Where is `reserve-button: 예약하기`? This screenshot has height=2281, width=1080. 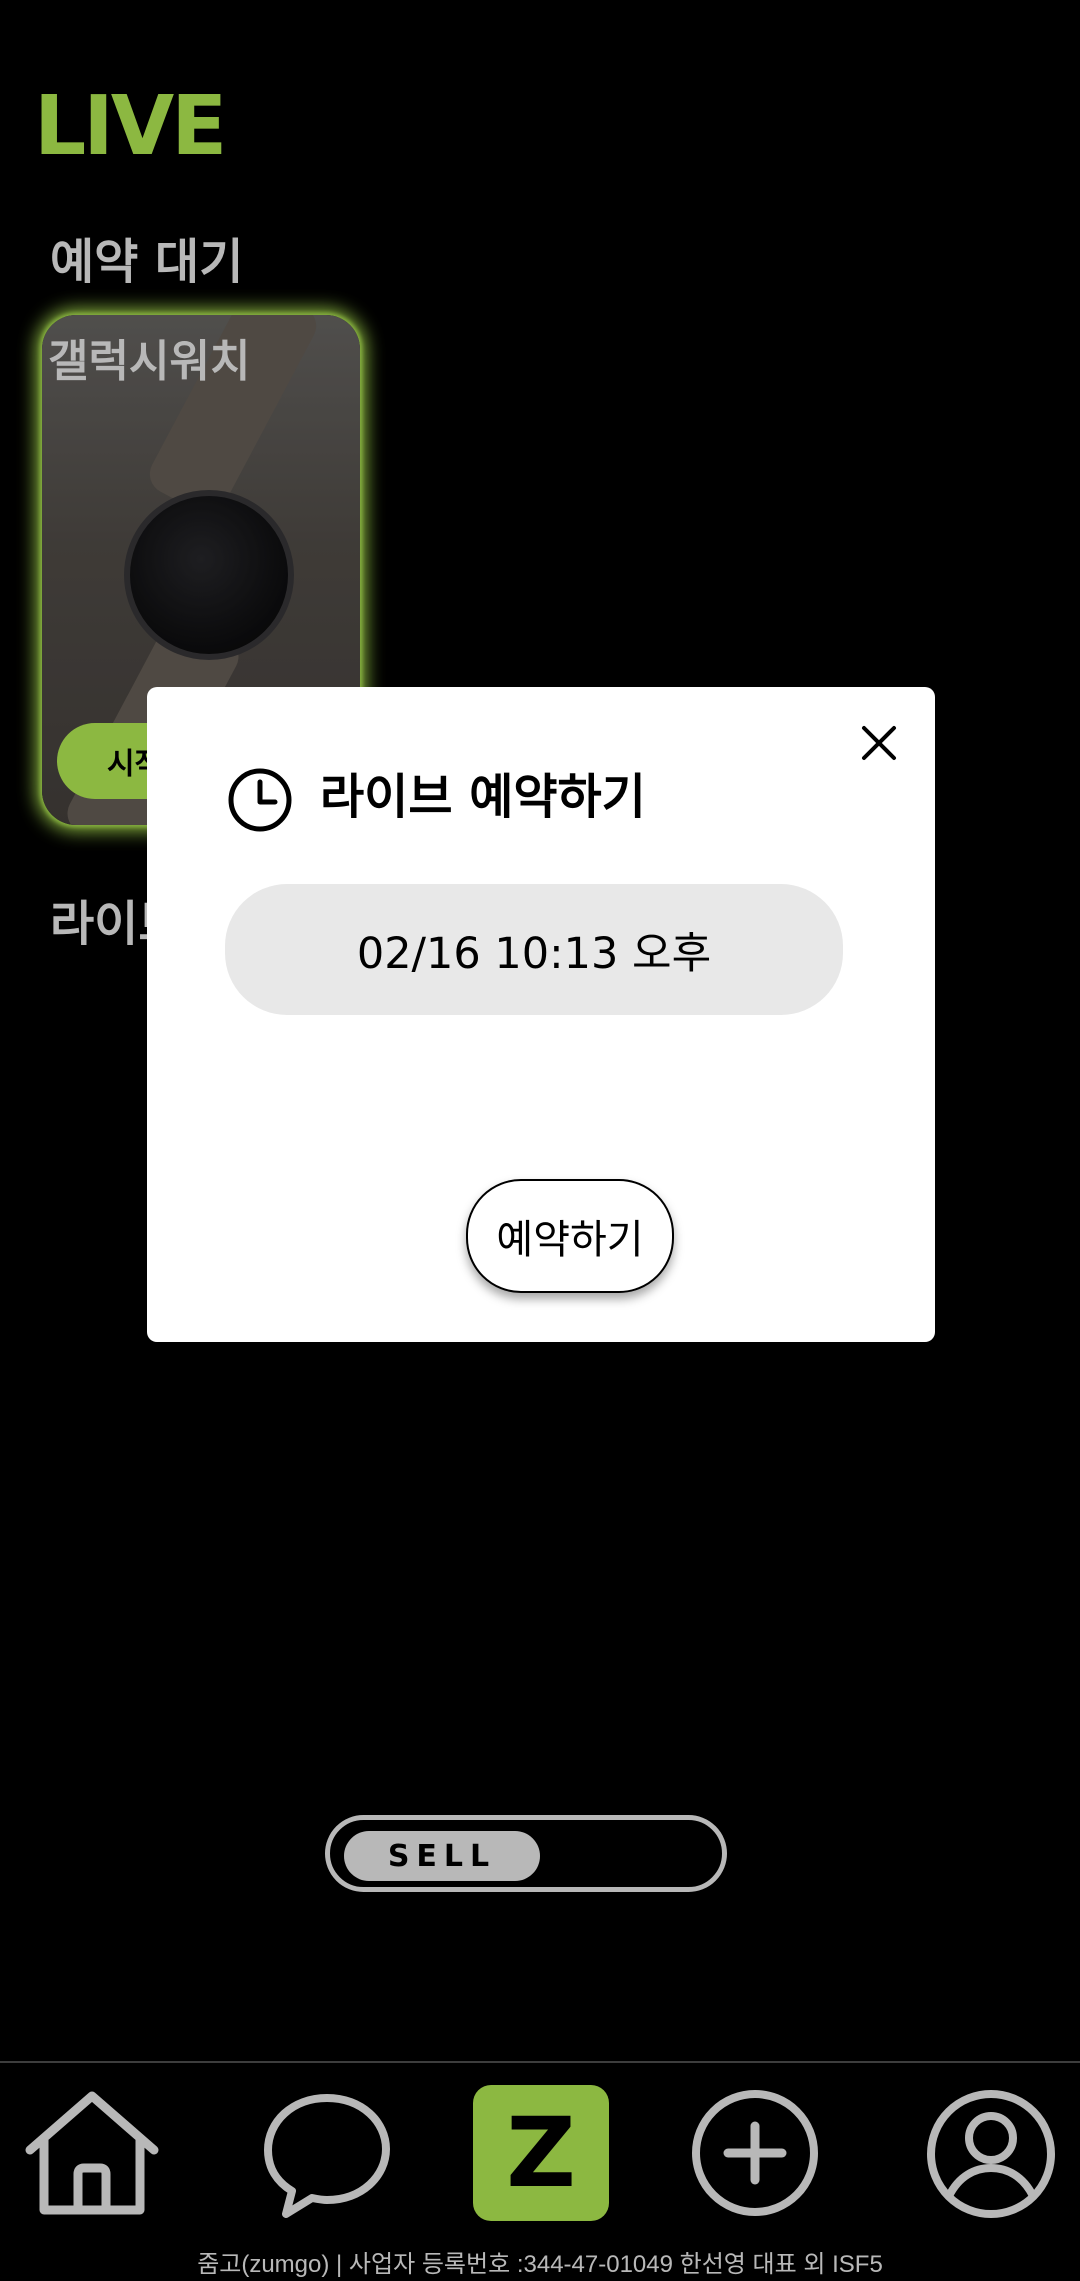
reserve-button: 예약하기 is located at coordinates (570, 1236).